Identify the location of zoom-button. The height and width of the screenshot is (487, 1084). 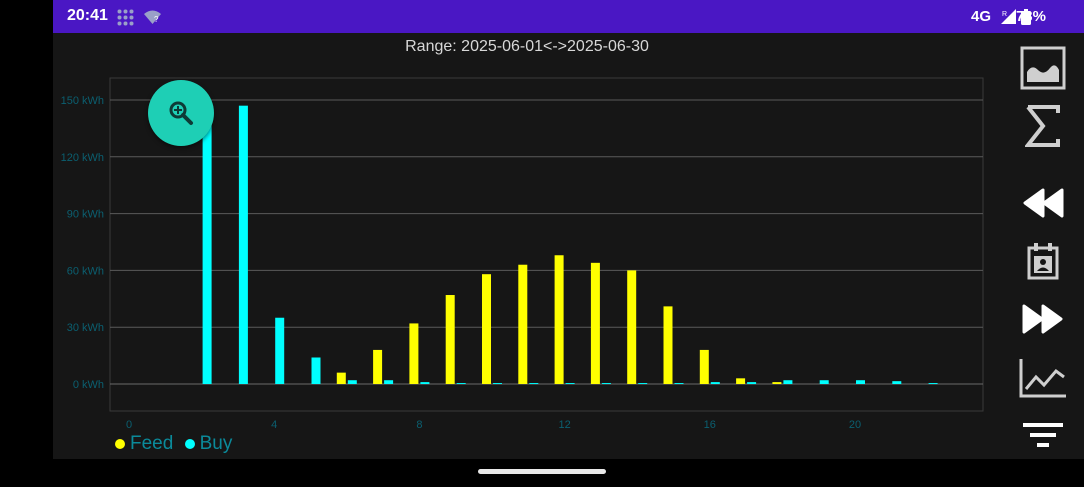
(181, 113).